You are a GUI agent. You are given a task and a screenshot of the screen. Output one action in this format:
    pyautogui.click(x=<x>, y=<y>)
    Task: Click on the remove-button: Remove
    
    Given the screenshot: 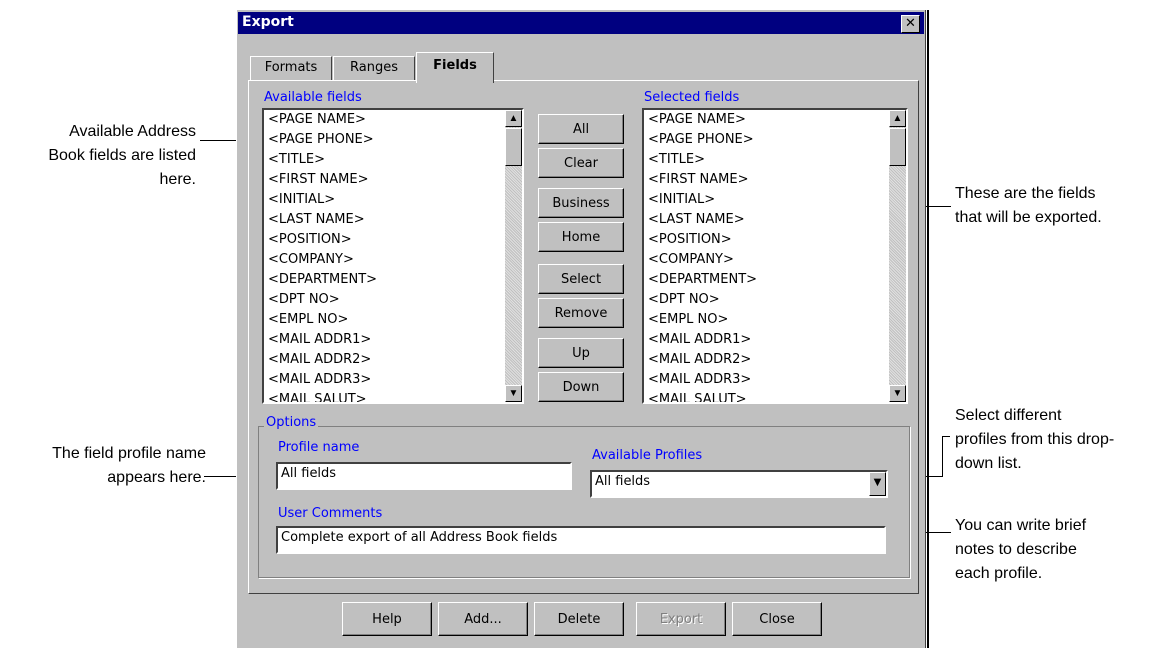 What is the action you would take?
    pyautogui.click(x=581, y=313)
    